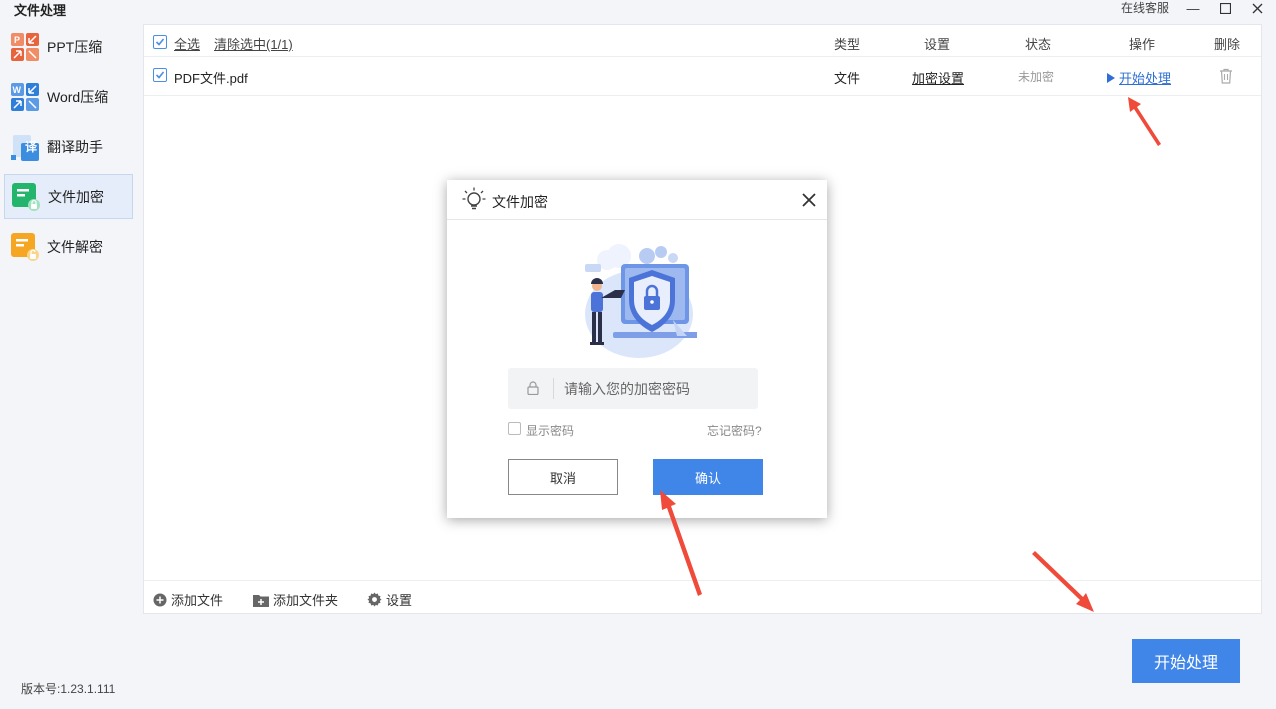 Image resolution: width=1276 pixels, height=709 pixels. I want to click on column-header-type: 类型, so click(847, 44).